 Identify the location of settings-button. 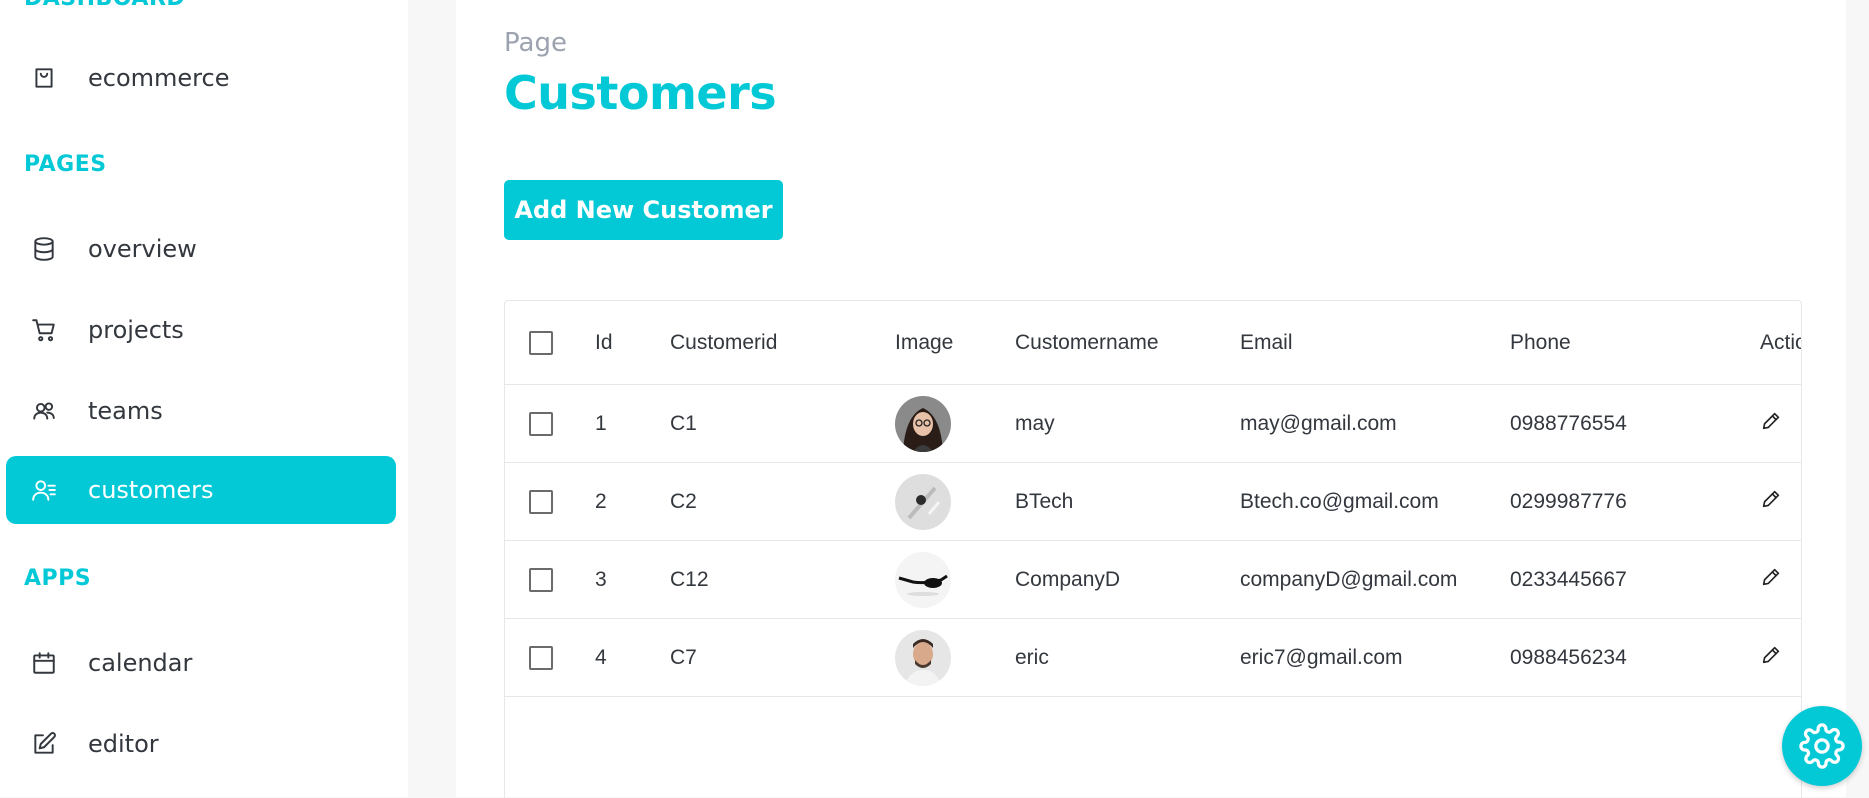
(1822, 746).